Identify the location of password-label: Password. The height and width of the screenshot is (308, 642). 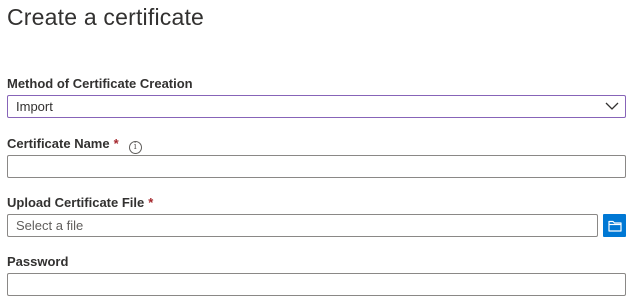
(37, 261).